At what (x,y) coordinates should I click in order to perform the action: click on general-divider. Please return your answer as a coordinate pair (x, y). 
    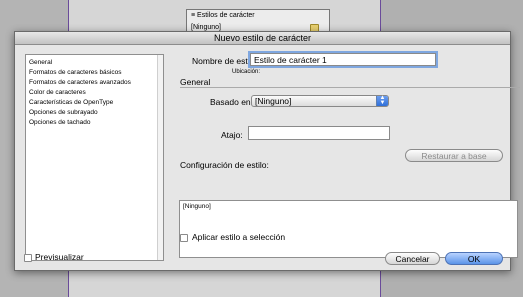
    Looking at the image, I should click on (350, 87).